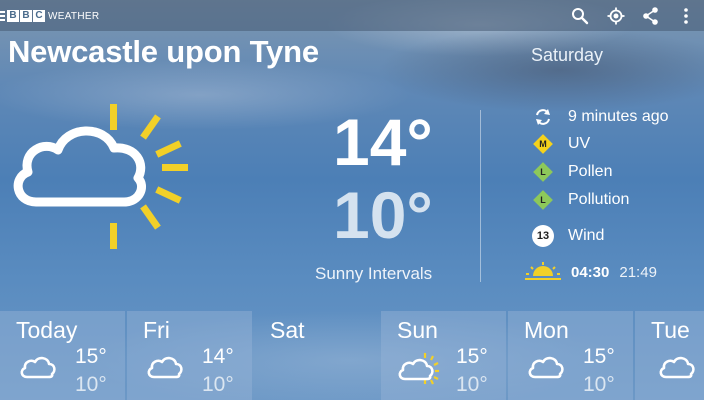 This screenshot has height=400, width=704. I want to click on temperature-low: 10°, so click(383, 215).